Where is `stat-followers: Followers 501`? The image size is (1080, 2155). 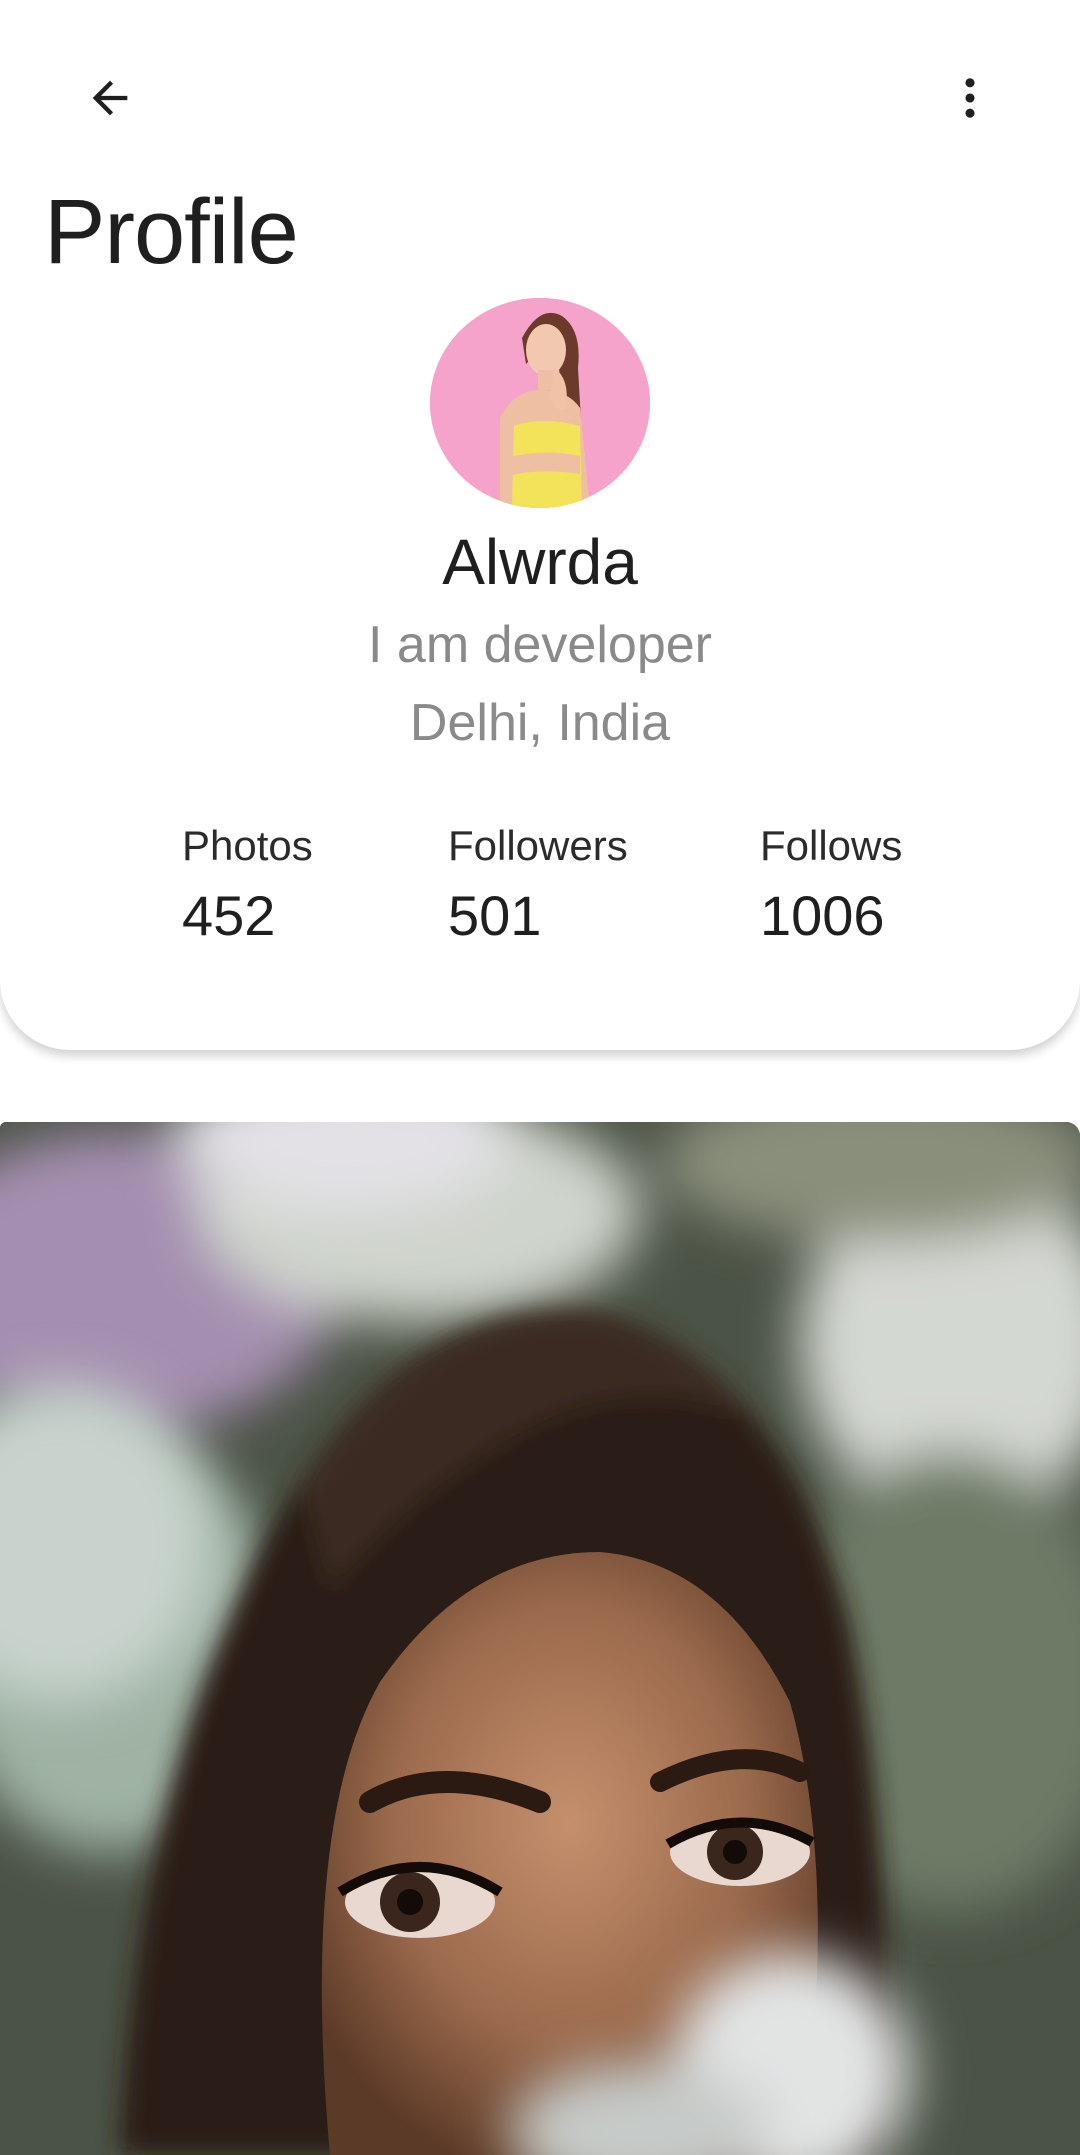 stat-followers: Followers 501 is located at coordinates (538, 885).